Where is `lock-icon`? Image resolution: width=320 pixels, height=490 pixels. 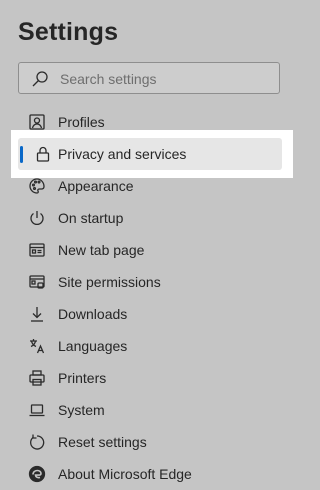
lock-icon is located at coordinates (43, 154).